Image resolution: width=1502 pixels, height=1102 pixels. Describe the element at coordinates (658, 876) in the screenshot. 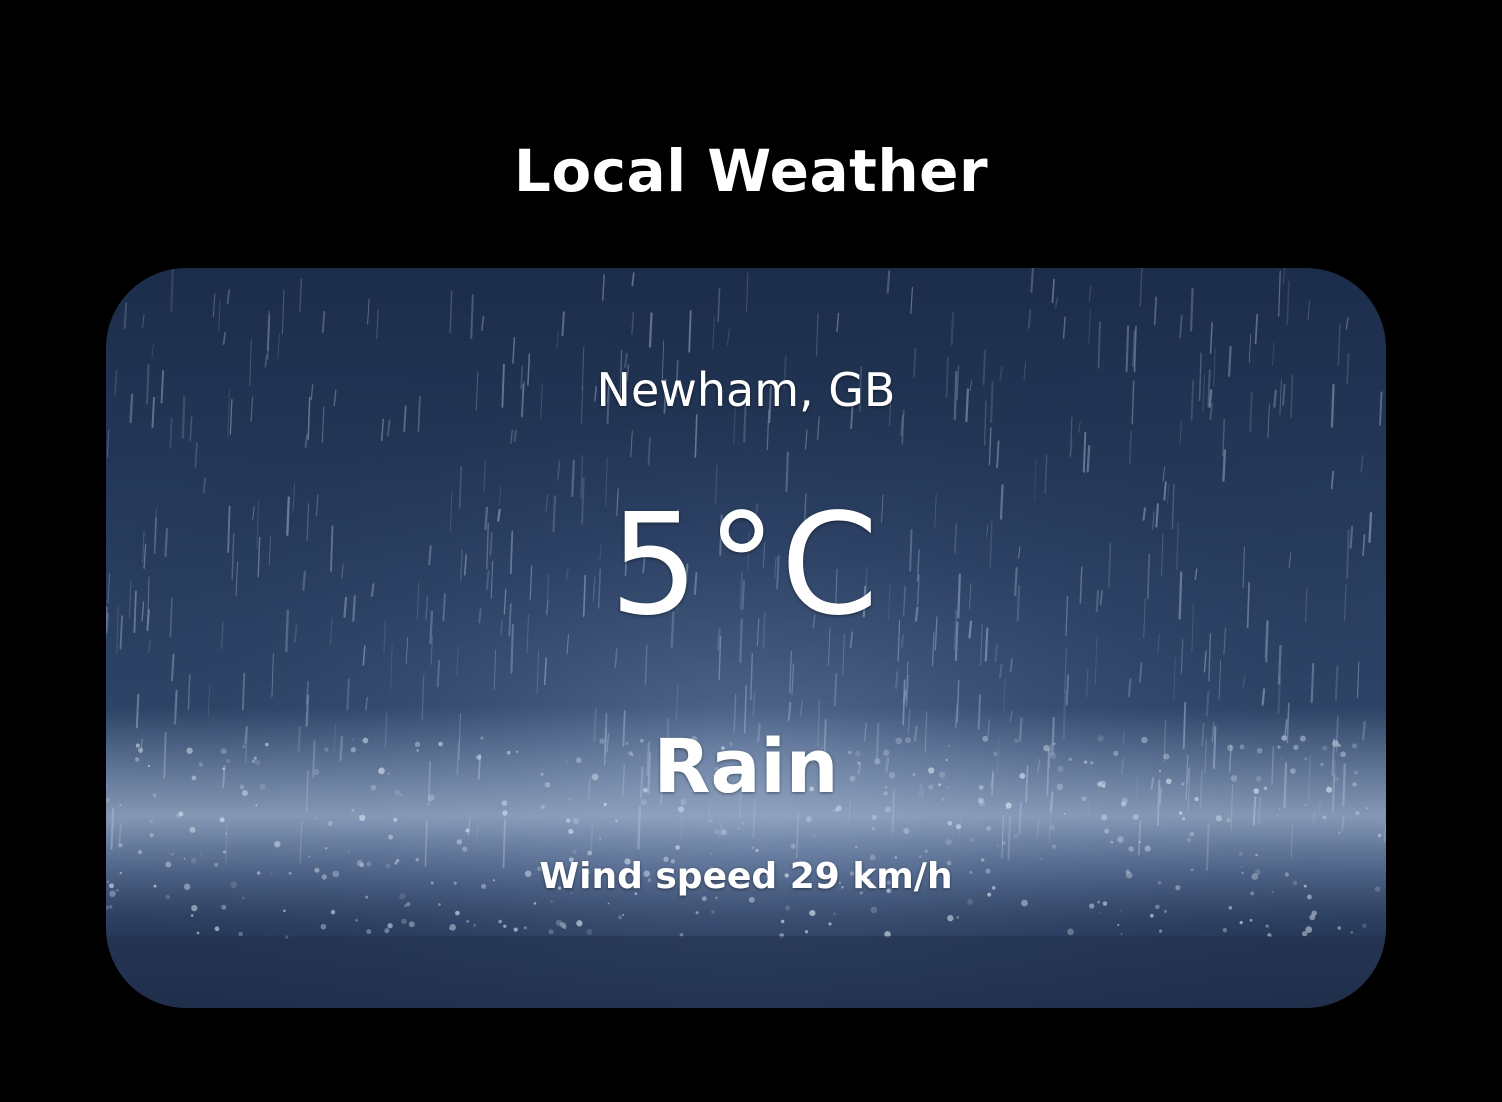

I see `wind-speed-label: Wind speed` at that location.